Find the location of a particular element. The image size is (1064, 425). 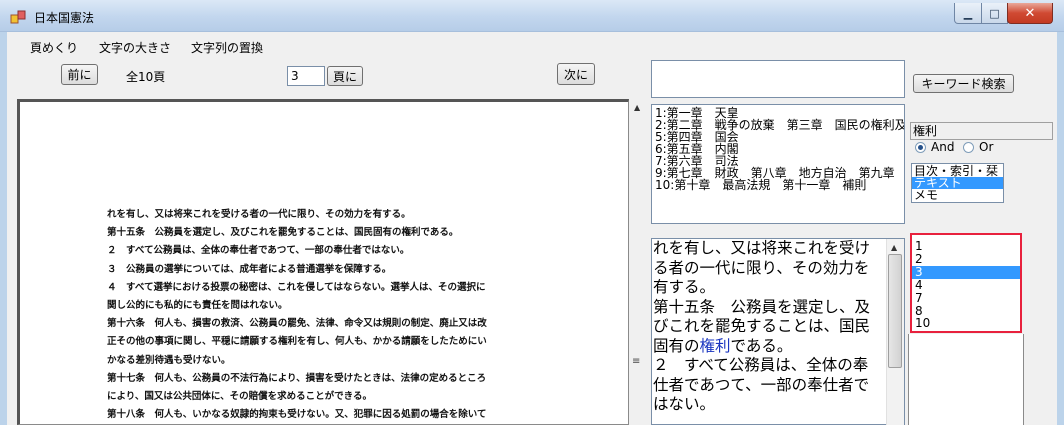

text-line: 有する。 is located at coordinates (684, 287).